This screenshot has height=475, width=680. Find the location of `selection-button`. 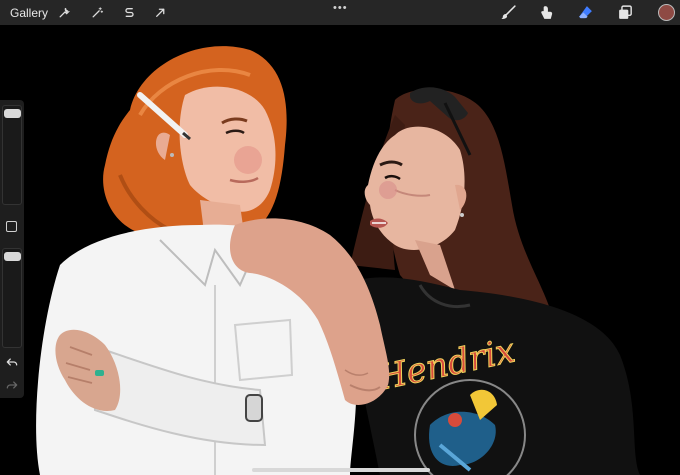

selection-button is located at coordinates (129, 12).